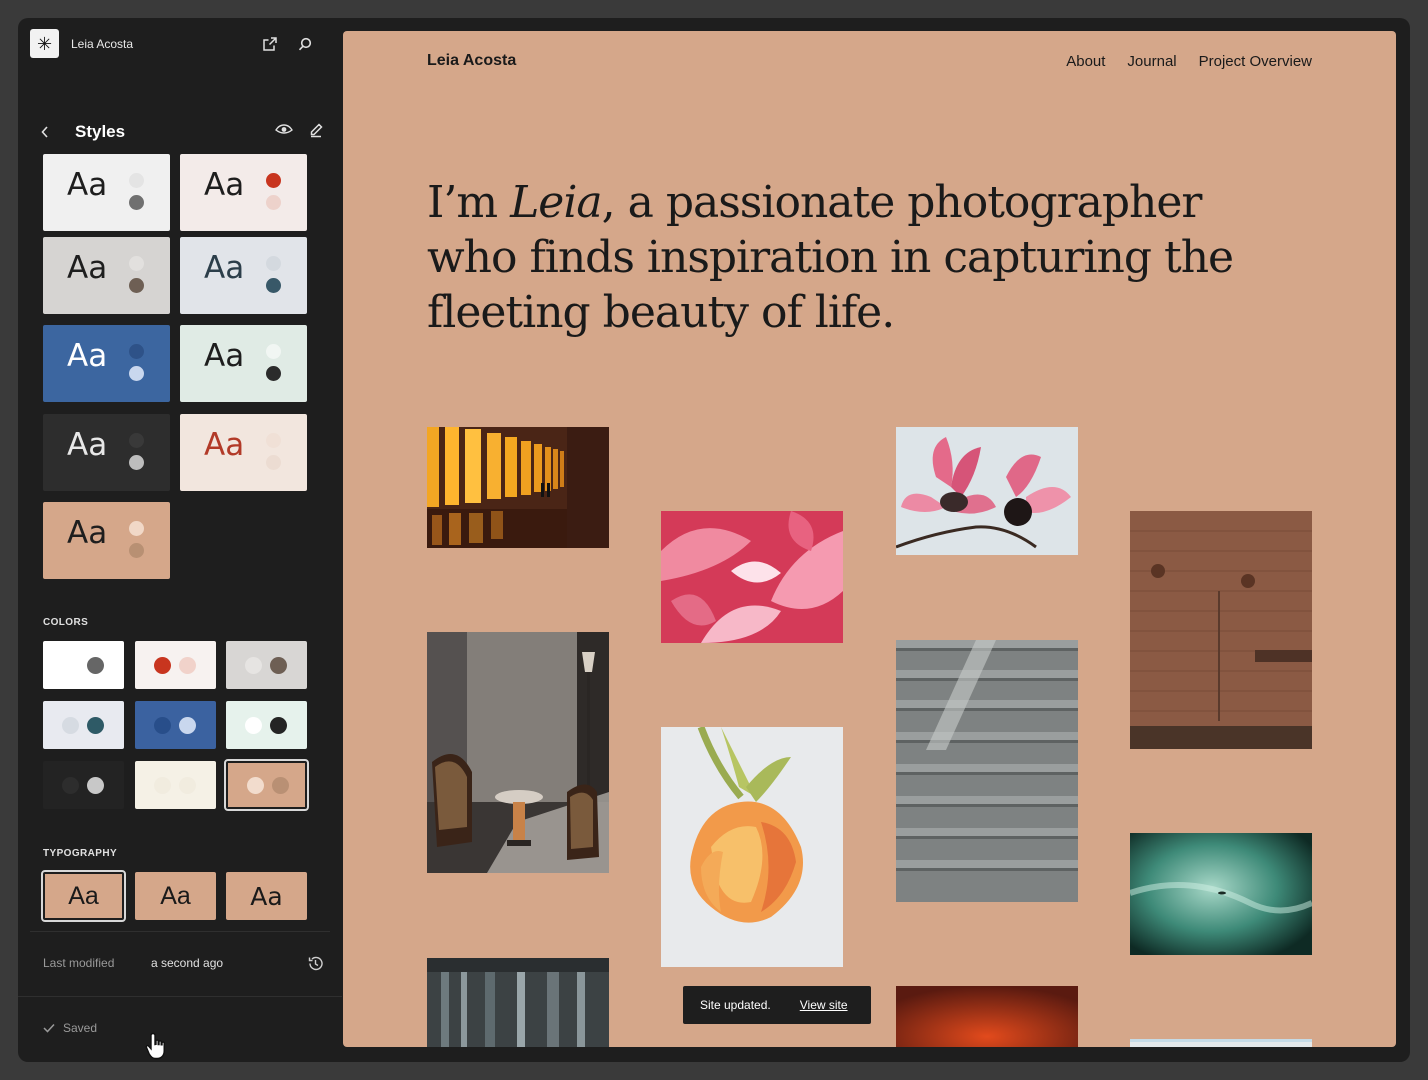 The width and height of the screenshot is (1428, 1080). Describe the element at coordinates (752, 577) in the screenshot. I see `photo-pink-flower` at that location.